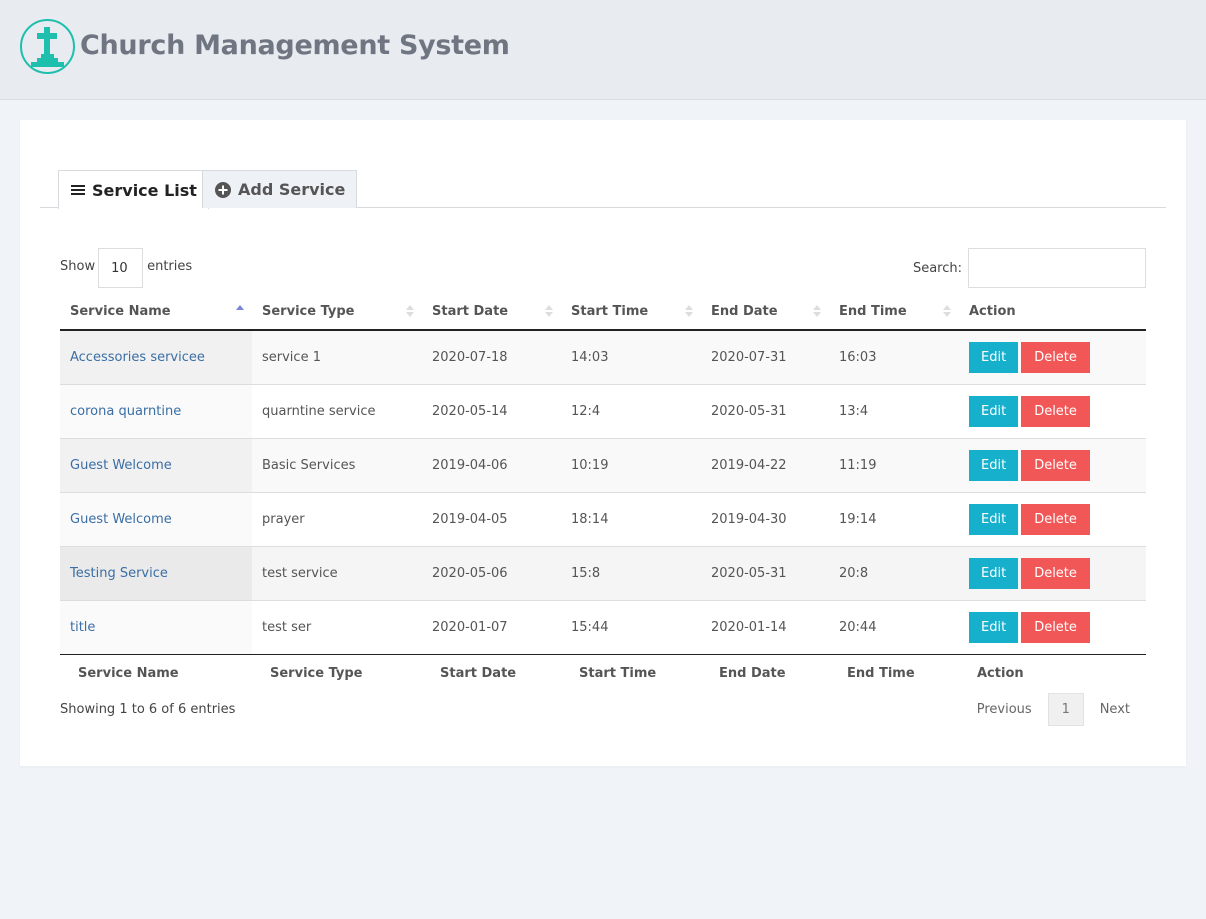 This screenshot has width=1206, height=919. I want to click on table-controls: Show 10 entries Search:, so click(603, 268).